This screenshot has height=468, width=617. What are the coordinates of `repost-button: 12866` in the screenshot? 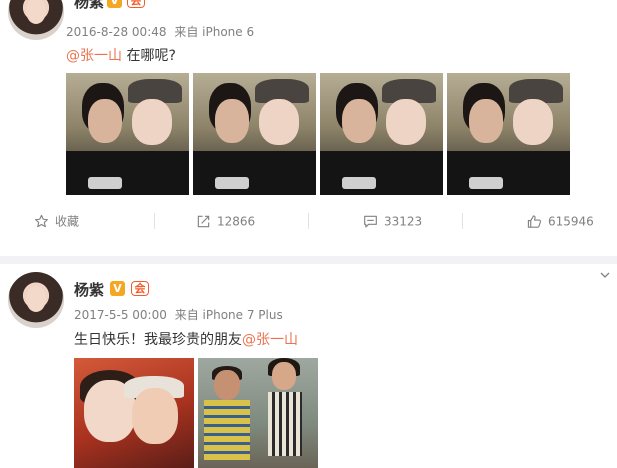 It's located at (273, 221).